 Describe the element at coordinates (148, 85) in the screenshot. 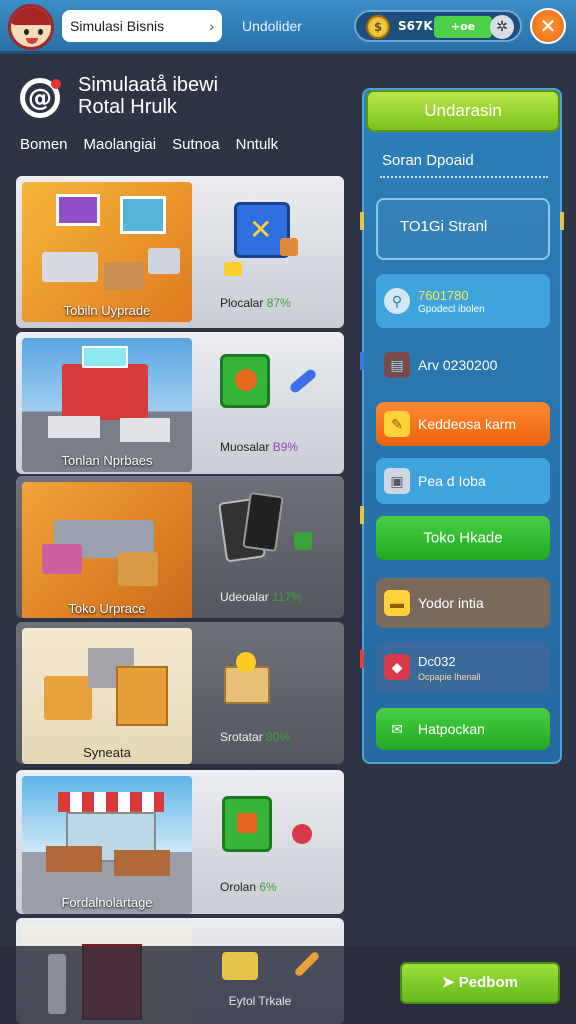

I see `page-title: Simulaatå ibewi` at that location.